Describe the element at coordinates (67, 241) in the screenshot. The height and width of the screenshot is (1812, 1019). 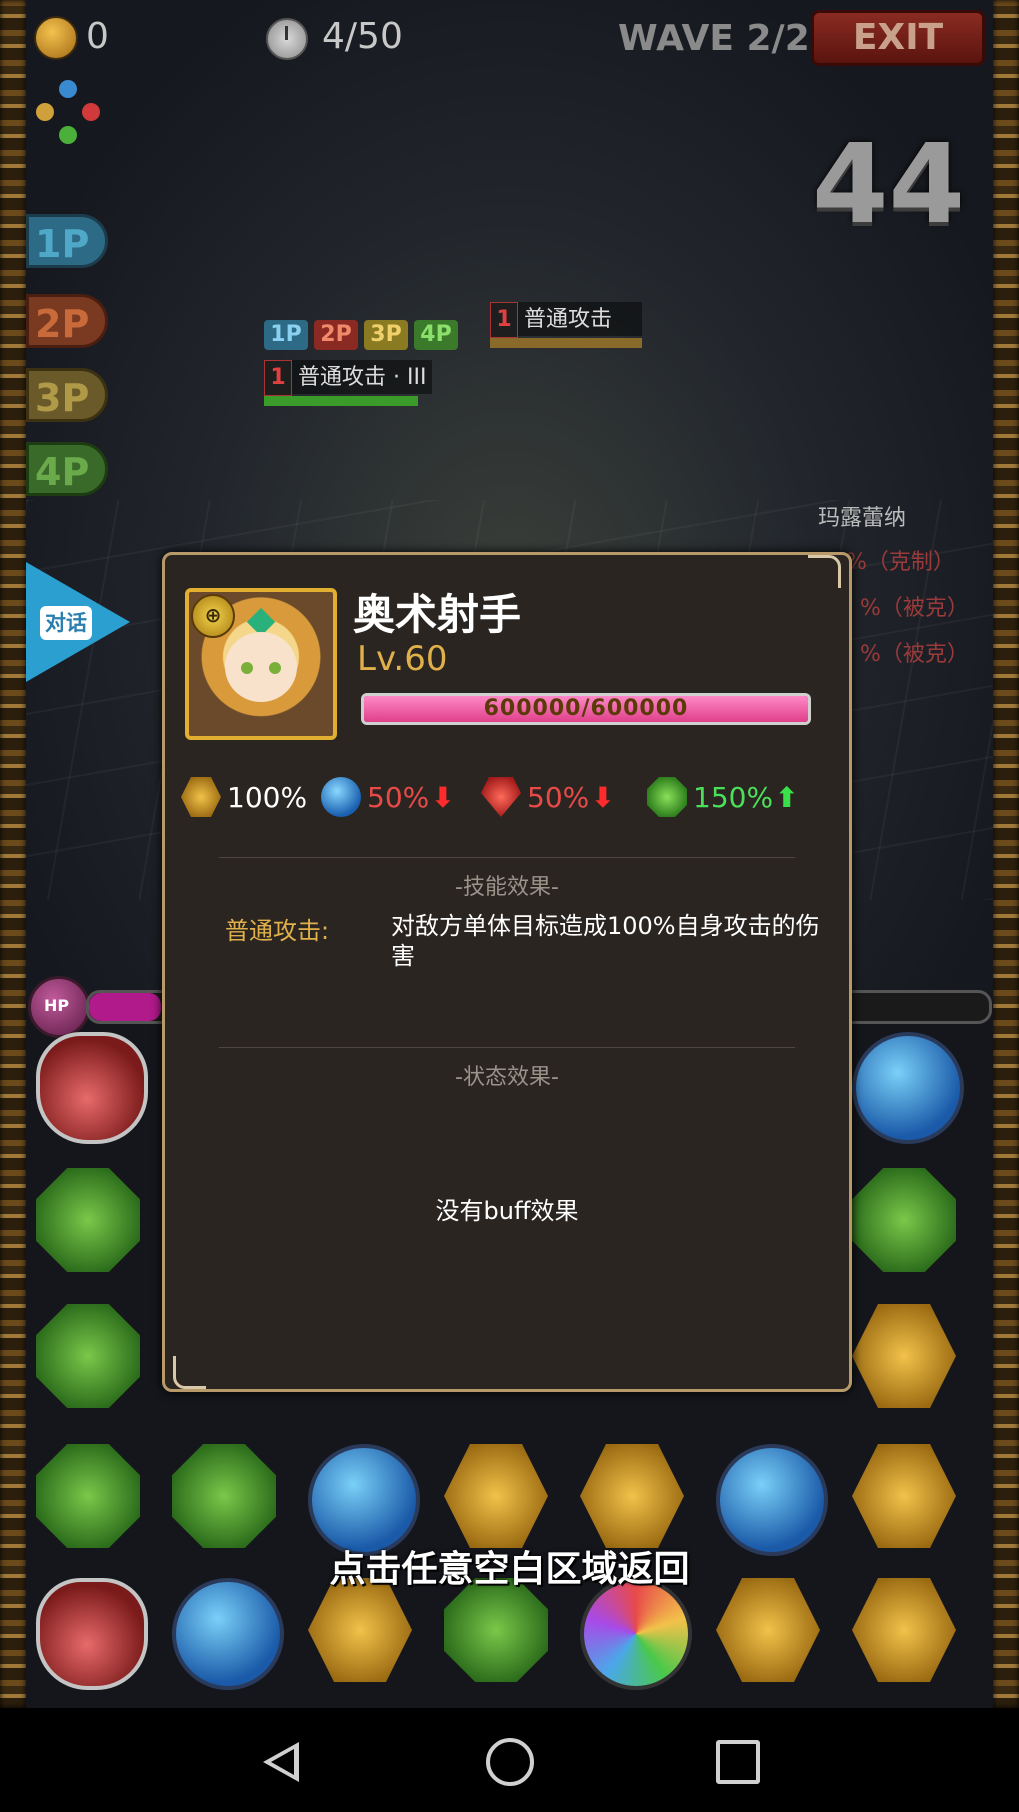
I see `player-tab-1p: 1P` at that location.